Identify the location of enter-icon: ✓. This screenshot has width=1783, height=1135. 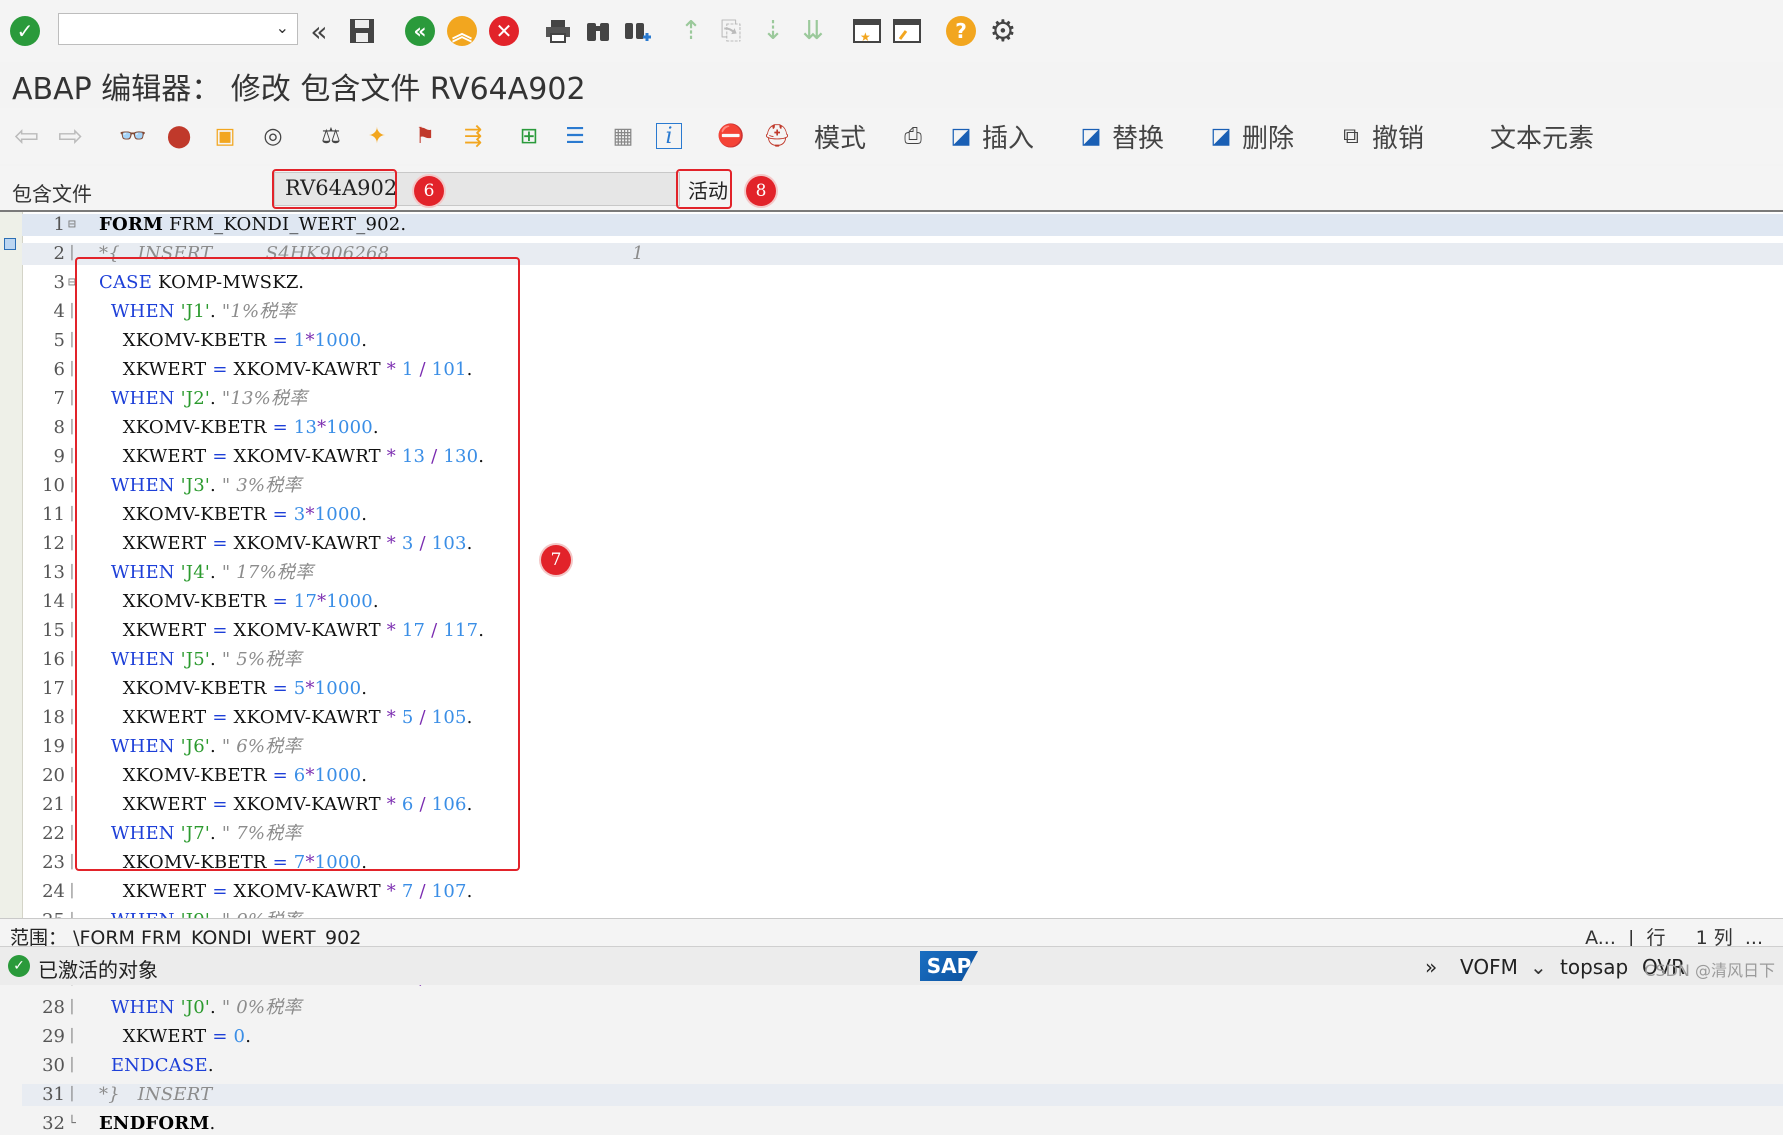
(25, 31).